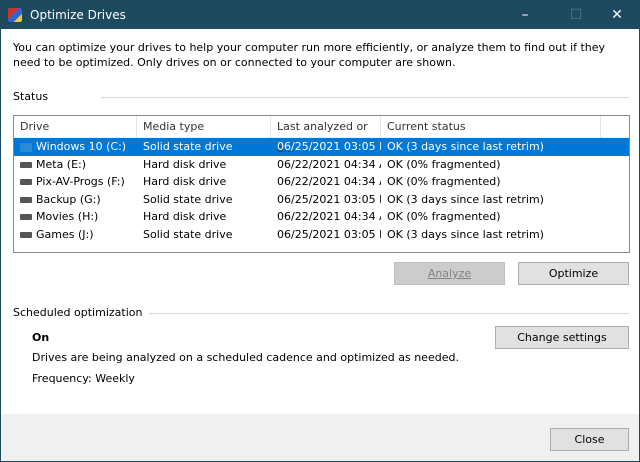  I want to click on os-drive-icon, so click(26, 147).